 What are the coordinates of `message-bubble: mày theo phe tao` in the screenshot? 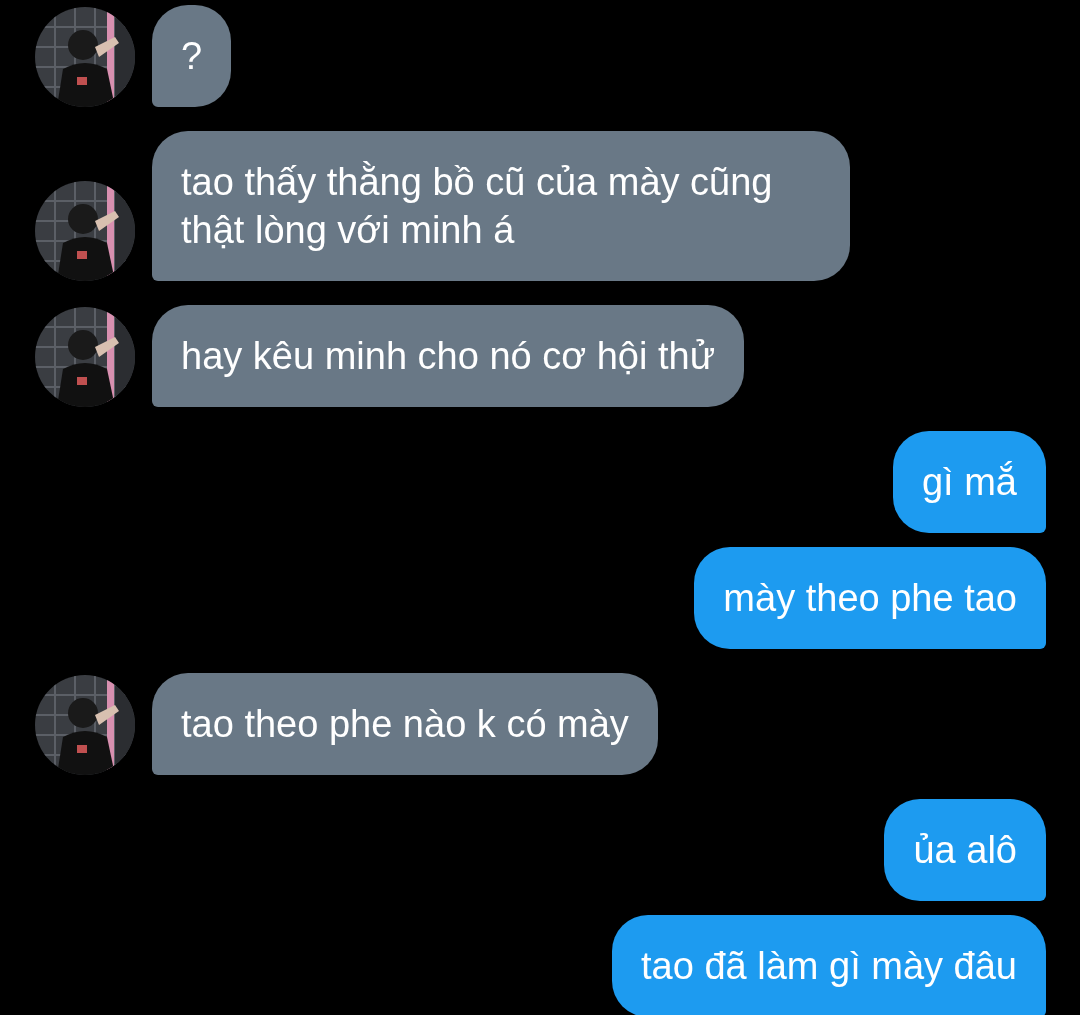 It's located at (870, 598).